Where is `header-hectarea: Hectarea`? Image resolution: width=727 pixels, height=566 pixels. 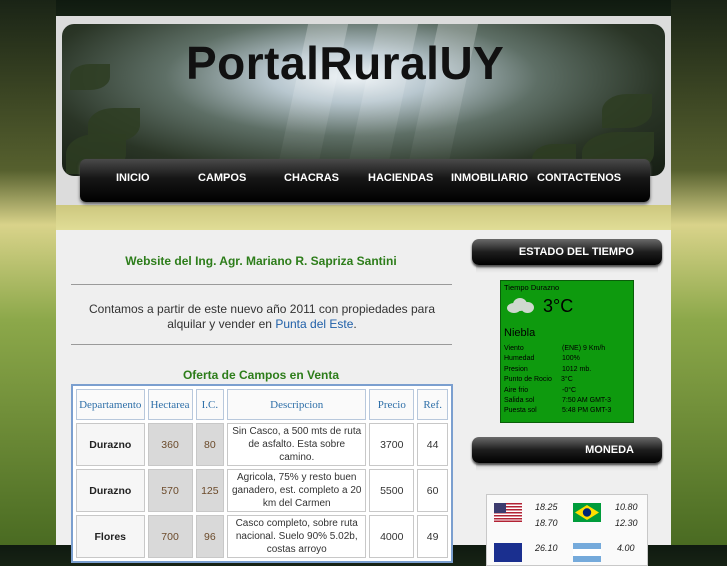
header-hectarea: Hectarea is located at coordinates (170, 404).